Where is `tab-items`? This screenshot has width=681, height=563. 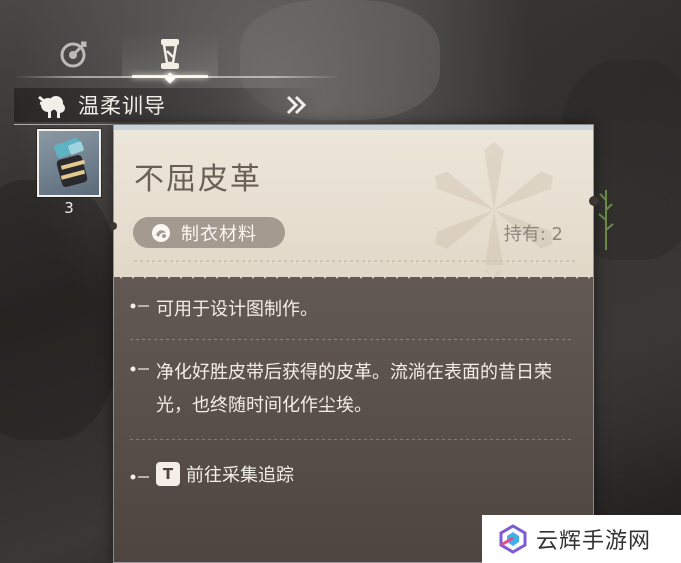
tab-items is located at coordinates (170, 57).